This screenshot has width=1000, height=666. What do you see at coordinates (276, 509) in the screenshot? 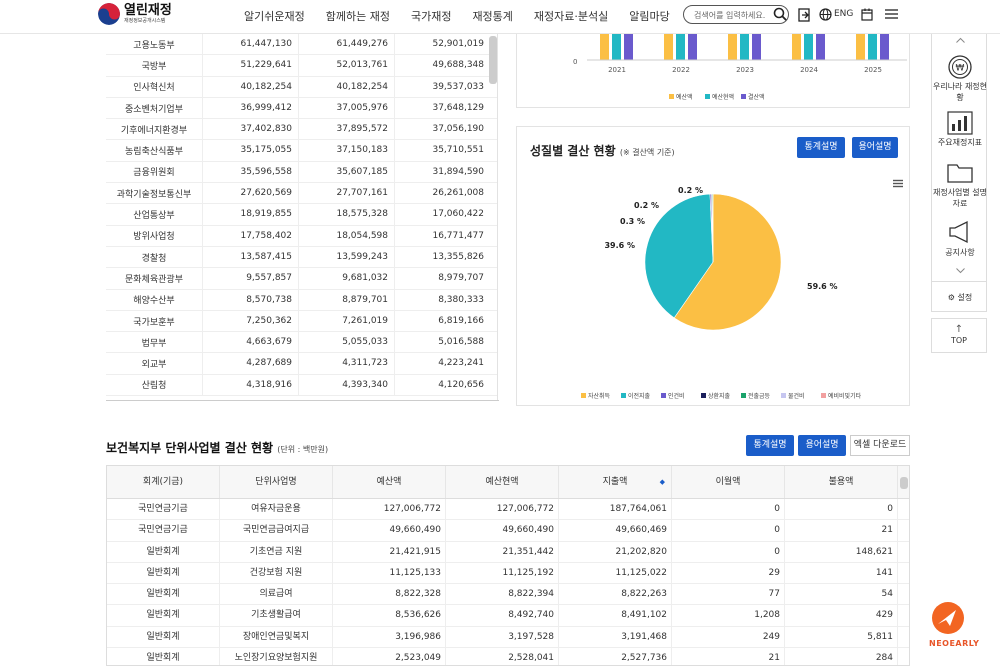
I see `cell-program: 여유자금운용` at bounding box center [276, 509].